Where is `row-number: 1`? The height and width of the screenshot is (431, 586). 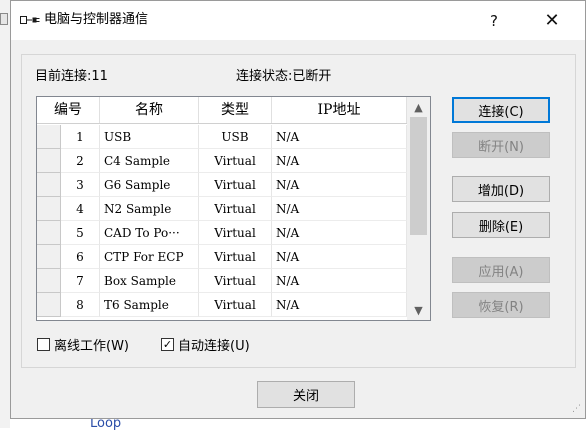 row-number: 1 is located at coordinates (80, 137).